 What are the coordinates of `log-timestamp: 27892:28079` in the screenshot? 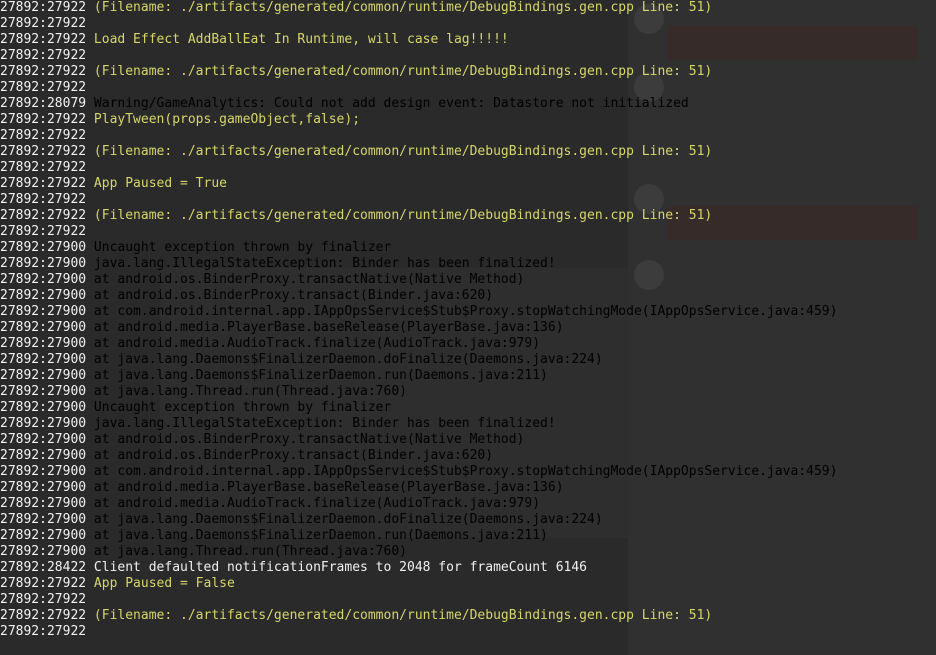 It's located at (43, 103).